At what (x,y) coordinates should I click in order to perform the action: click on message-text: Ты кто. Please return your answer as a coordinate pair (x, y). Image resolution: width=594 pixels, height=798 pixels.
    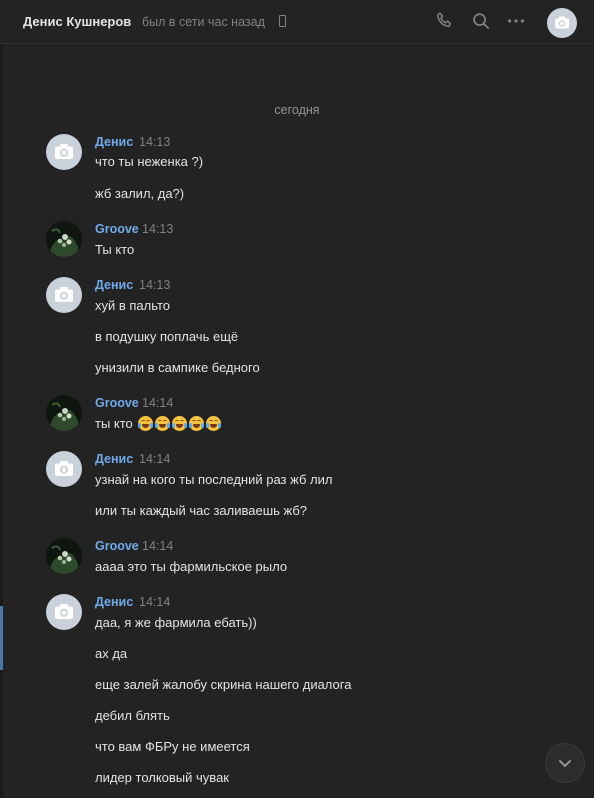
    Looking at the image, I should click on (115, 249).